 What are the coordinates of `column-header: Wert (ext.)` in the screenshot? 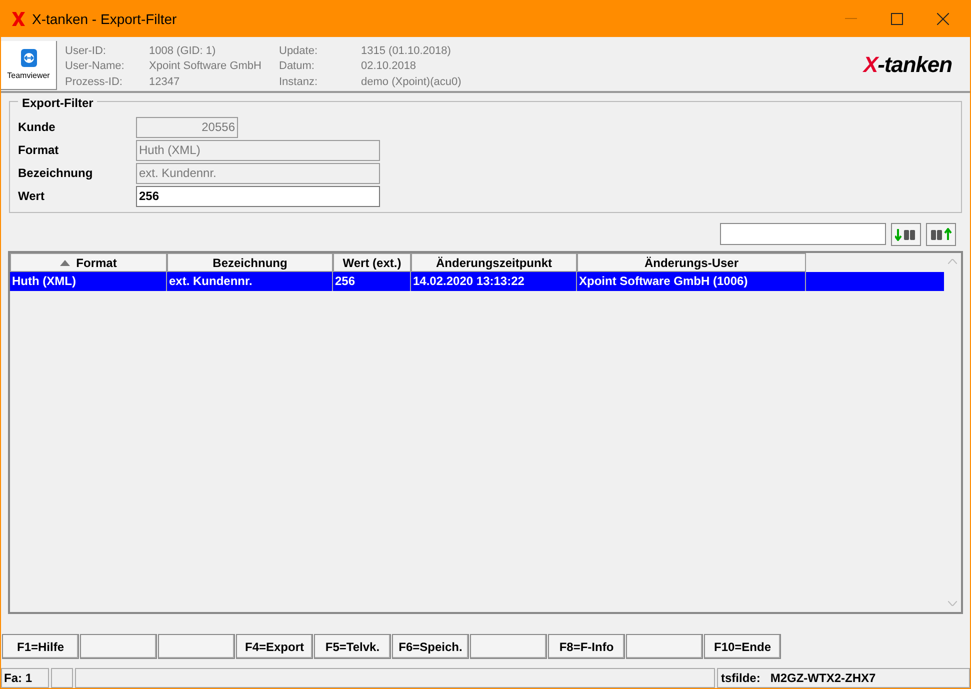 It's located at (372, 262).